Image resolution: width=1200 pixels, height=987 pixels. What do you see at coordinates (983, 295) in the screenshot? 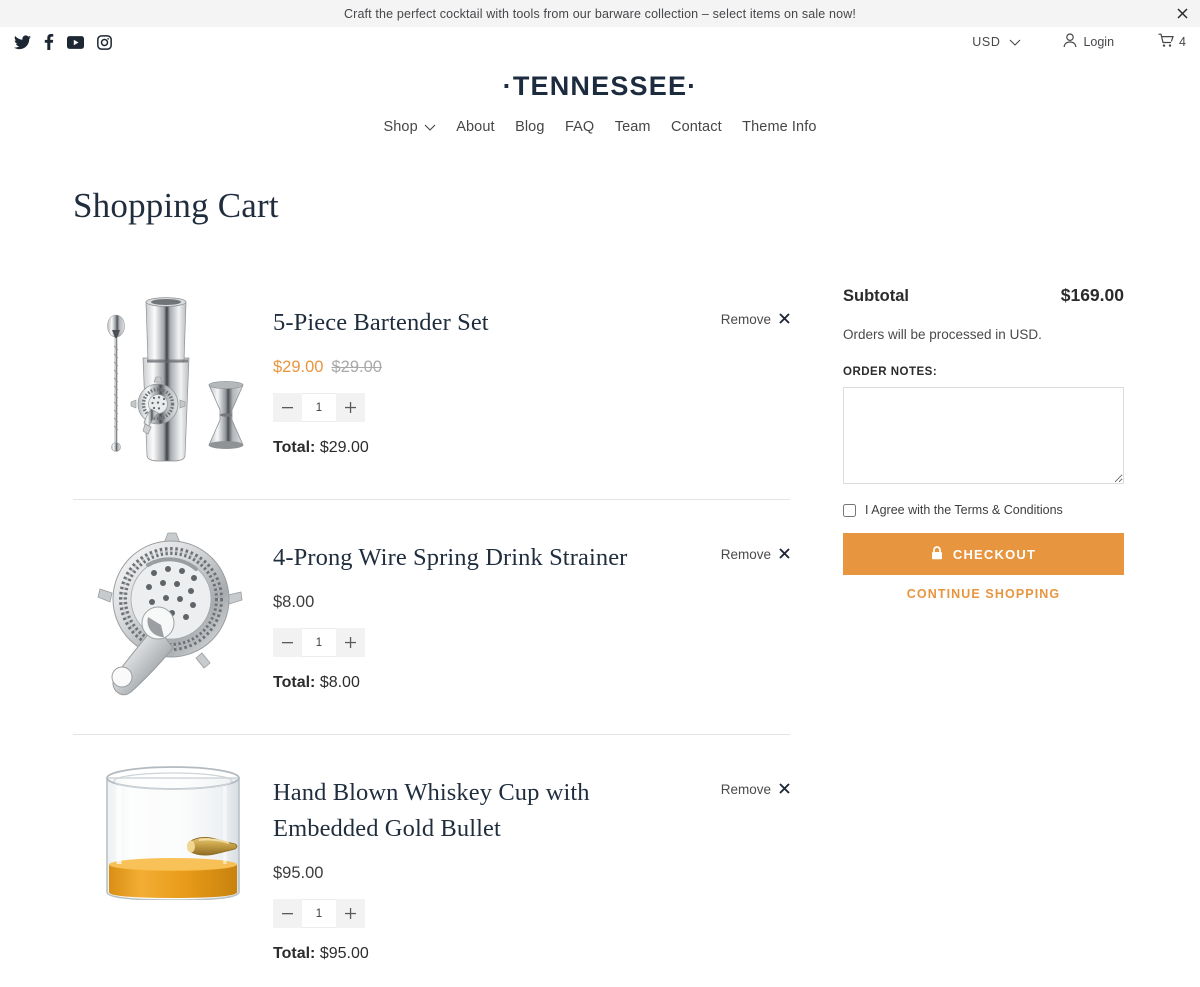
I see `subtotal-row: Subtotal $169.00` at bounding box center [983, 295].